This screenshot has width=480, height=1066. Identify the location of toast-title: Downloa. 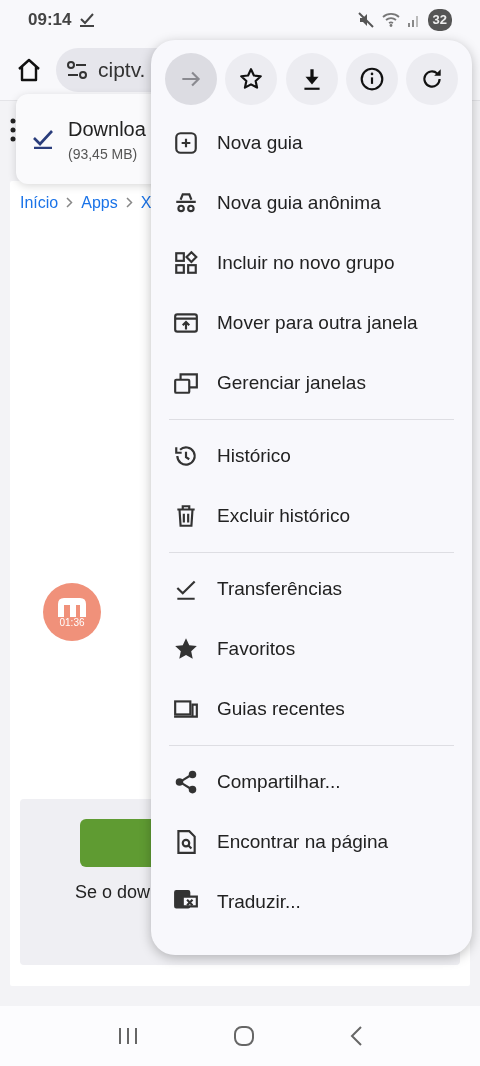
(107, 129).